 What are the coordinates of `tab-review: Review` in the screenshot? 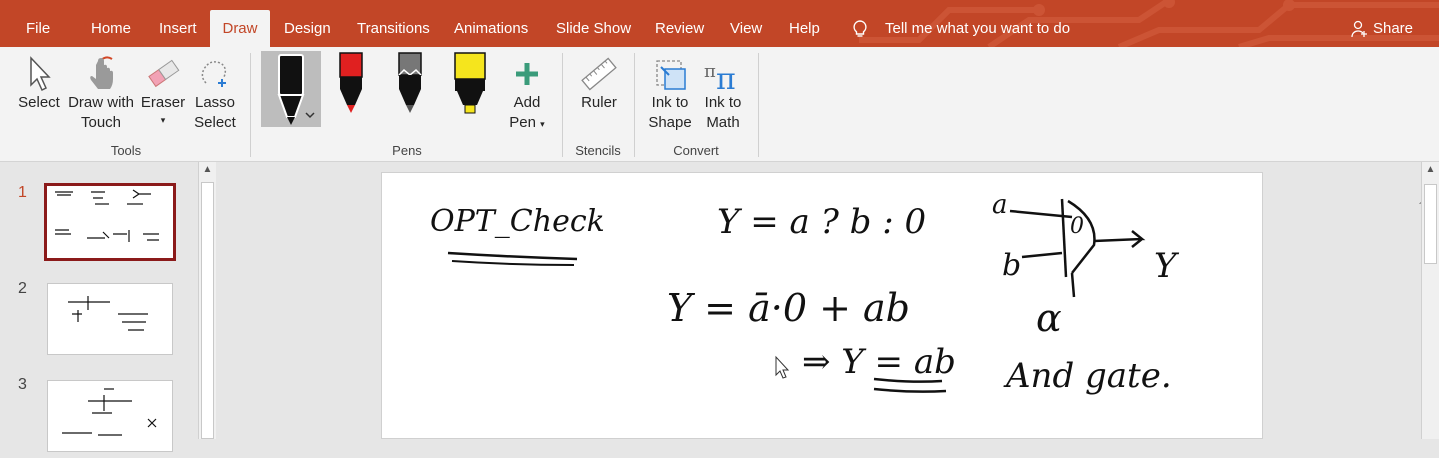 It's located at (679, 28).